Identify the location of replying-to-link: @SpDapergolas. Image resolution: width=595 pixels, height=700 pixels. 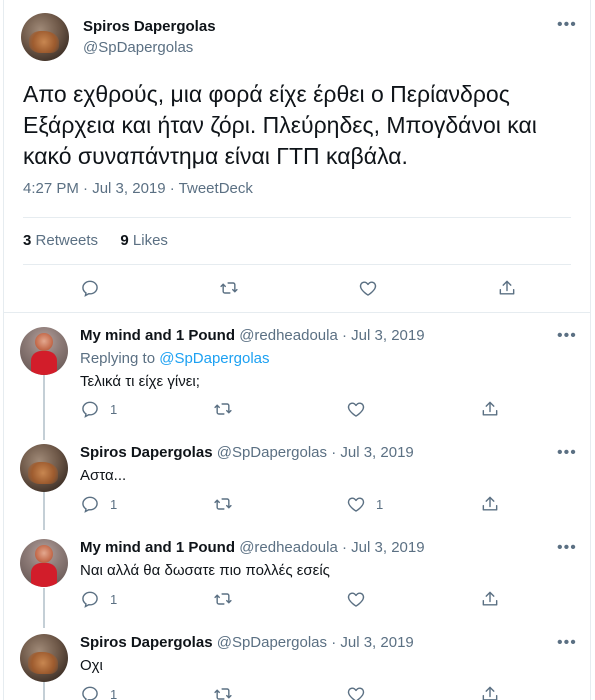
(214, 358).